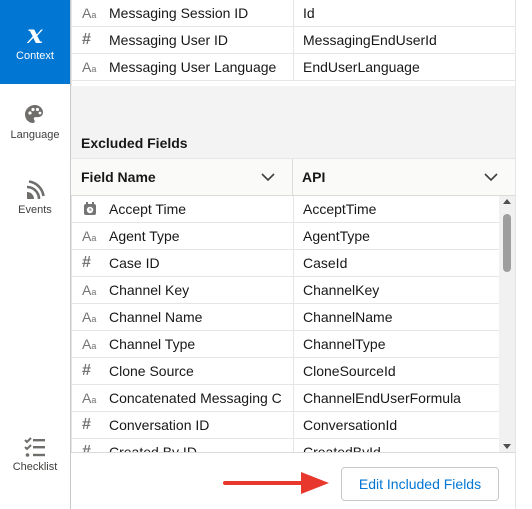 This screenshot has width=532, height=509. Describe the element at coordinates (179, 13) in the screenshot. I see `field-name: Messaging Session ID` at that location.